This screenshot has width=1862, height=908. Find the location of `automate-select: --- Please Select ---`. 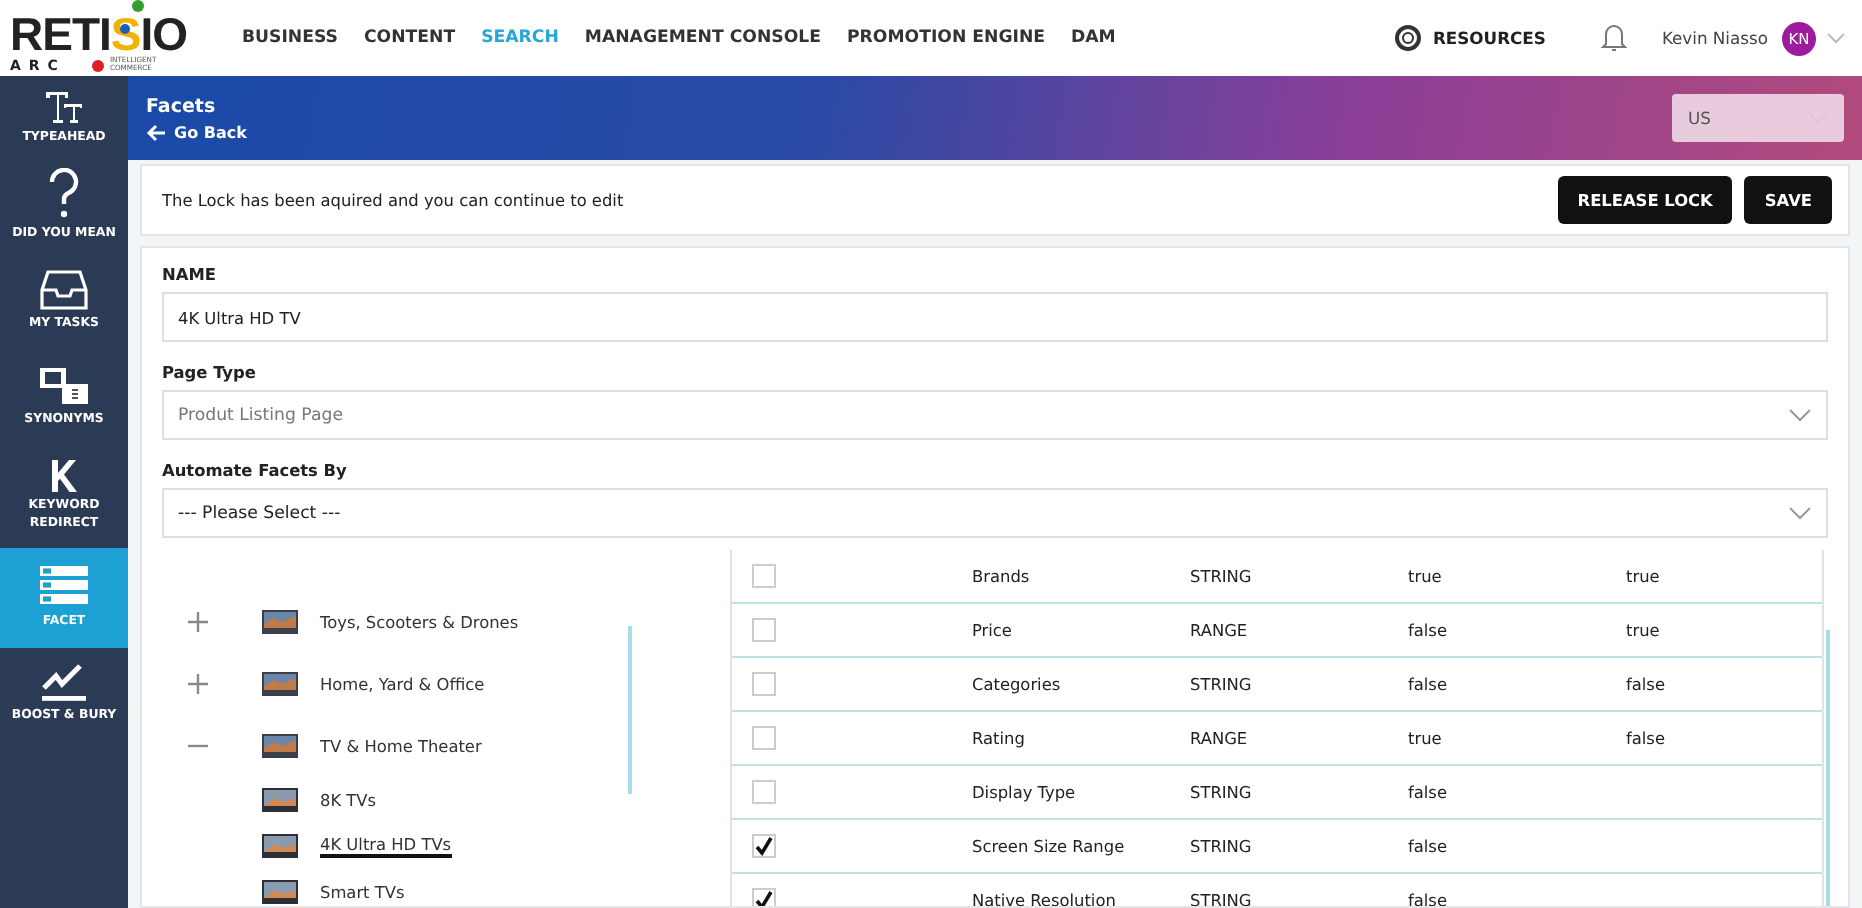

automate-select: --- Please Select --- is located at coordinates (995, 513).